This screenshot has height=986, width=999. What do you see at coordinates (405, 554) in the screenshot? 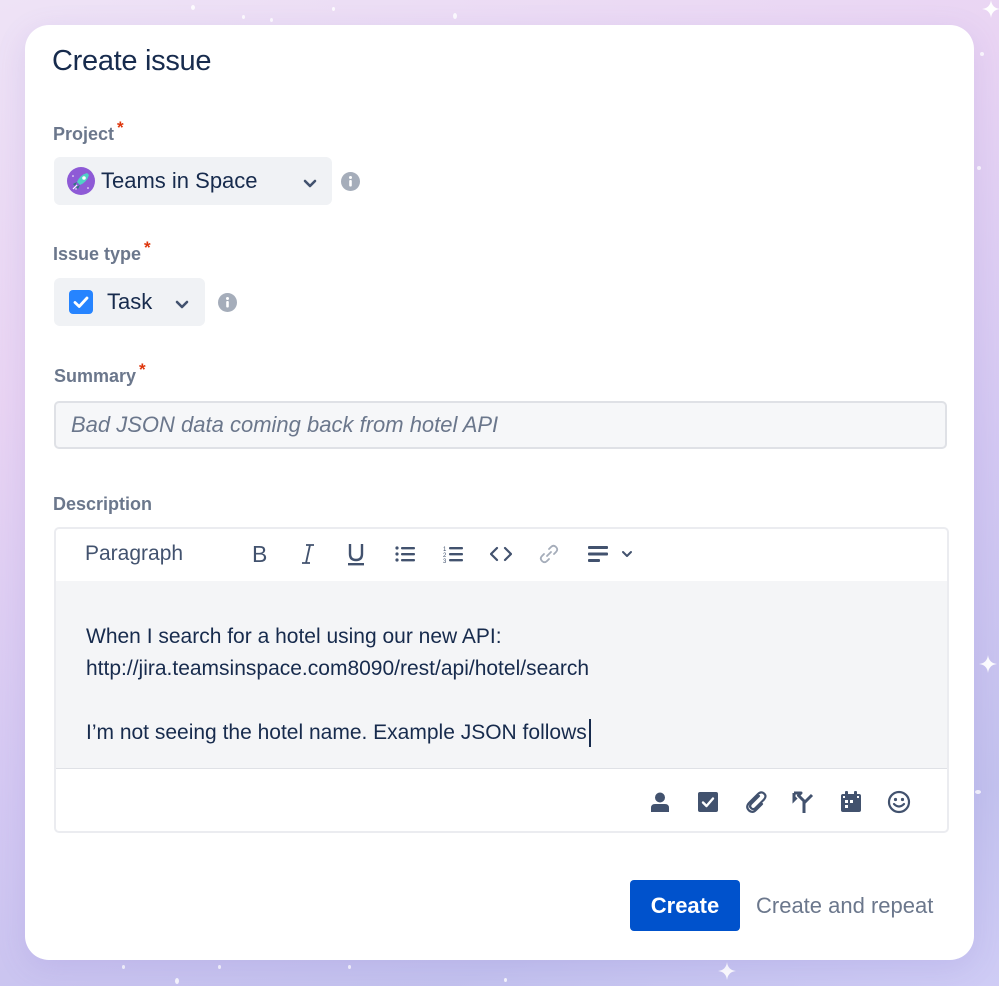
I see `bullet-list-icon` at bounding box center [405, 554].